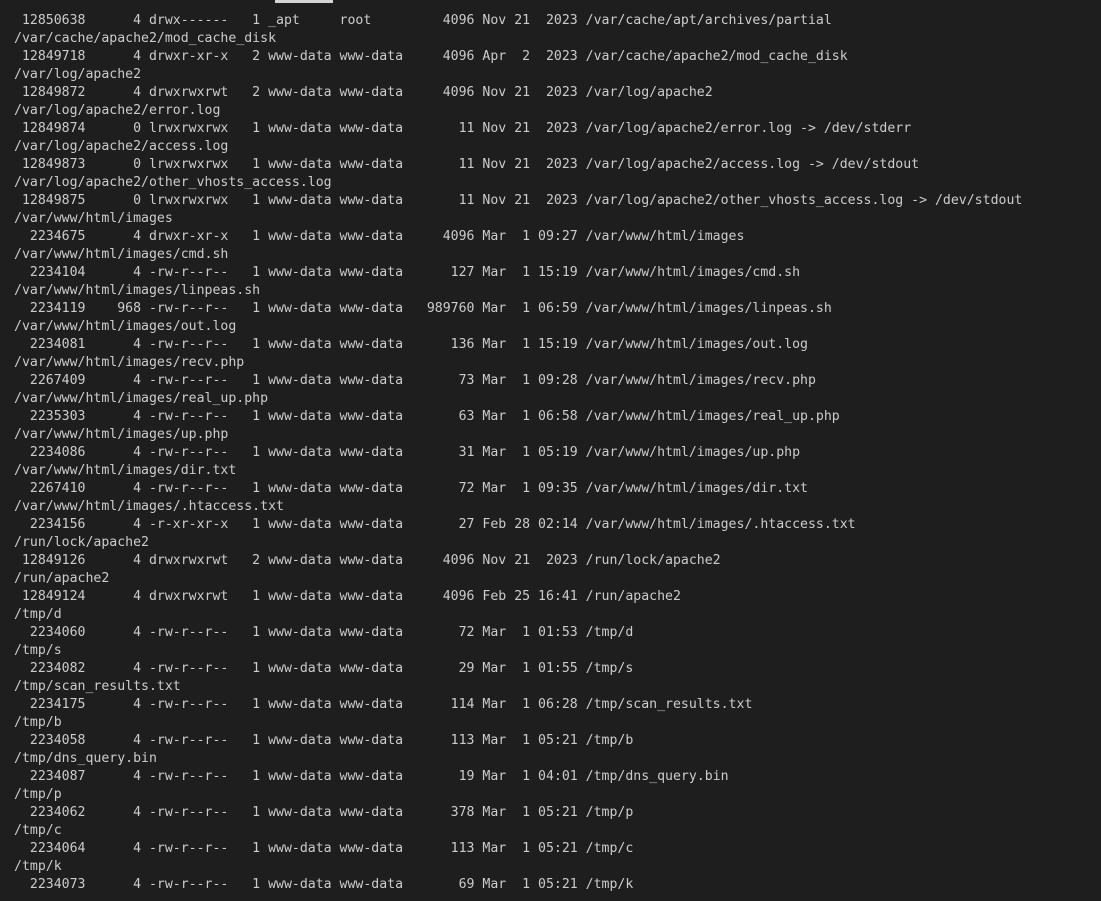 The height and width of the screenshot is (901, 1101). Describe the element at coordinates (93, 218) in the screenshot. I see `terminal-path-line: /var/www/html/images` at that location.